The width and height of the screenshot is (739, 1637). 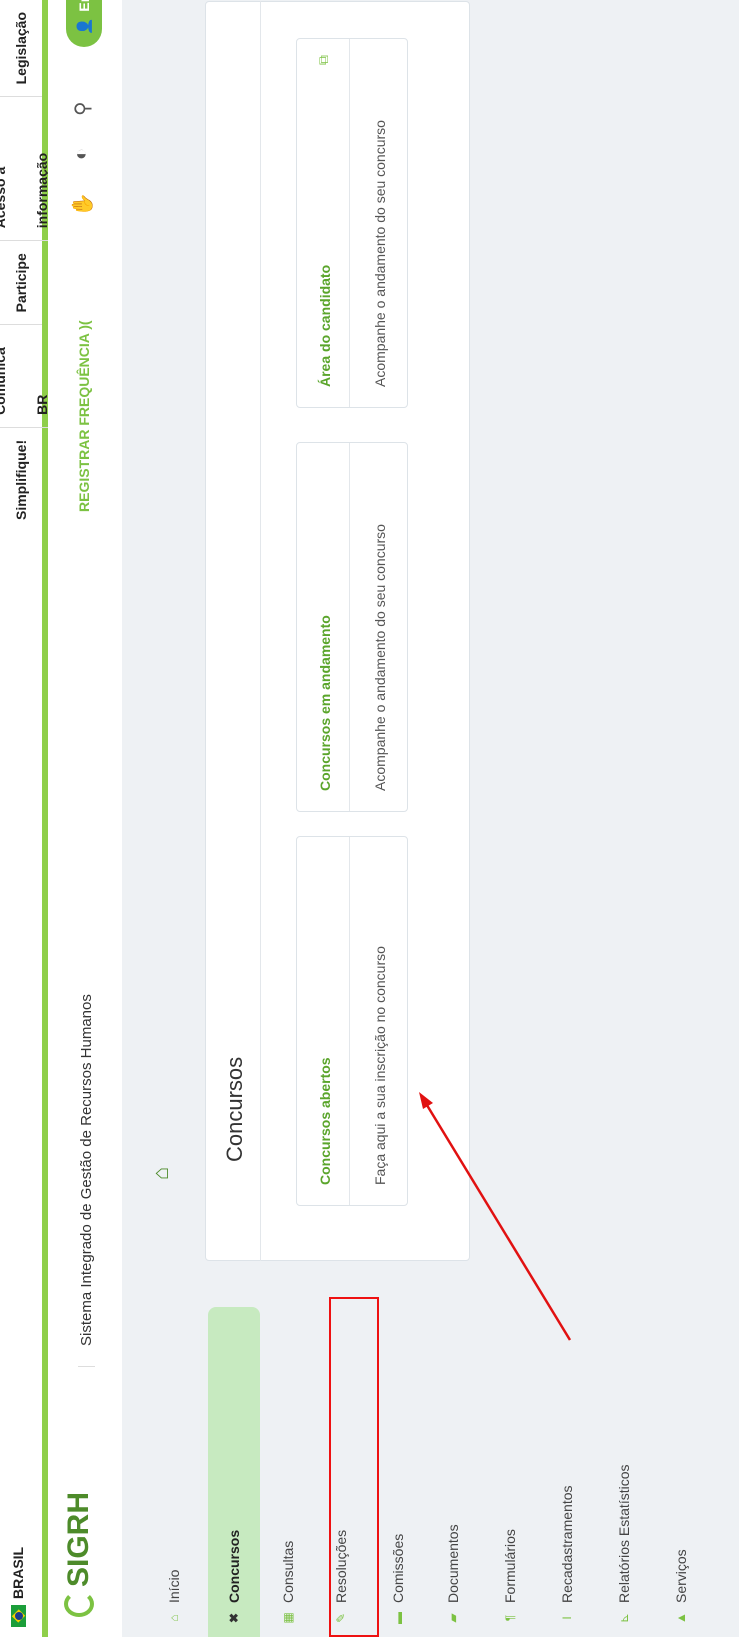 I want to click on table-icon: ▦, so click(x=288, y=1618).